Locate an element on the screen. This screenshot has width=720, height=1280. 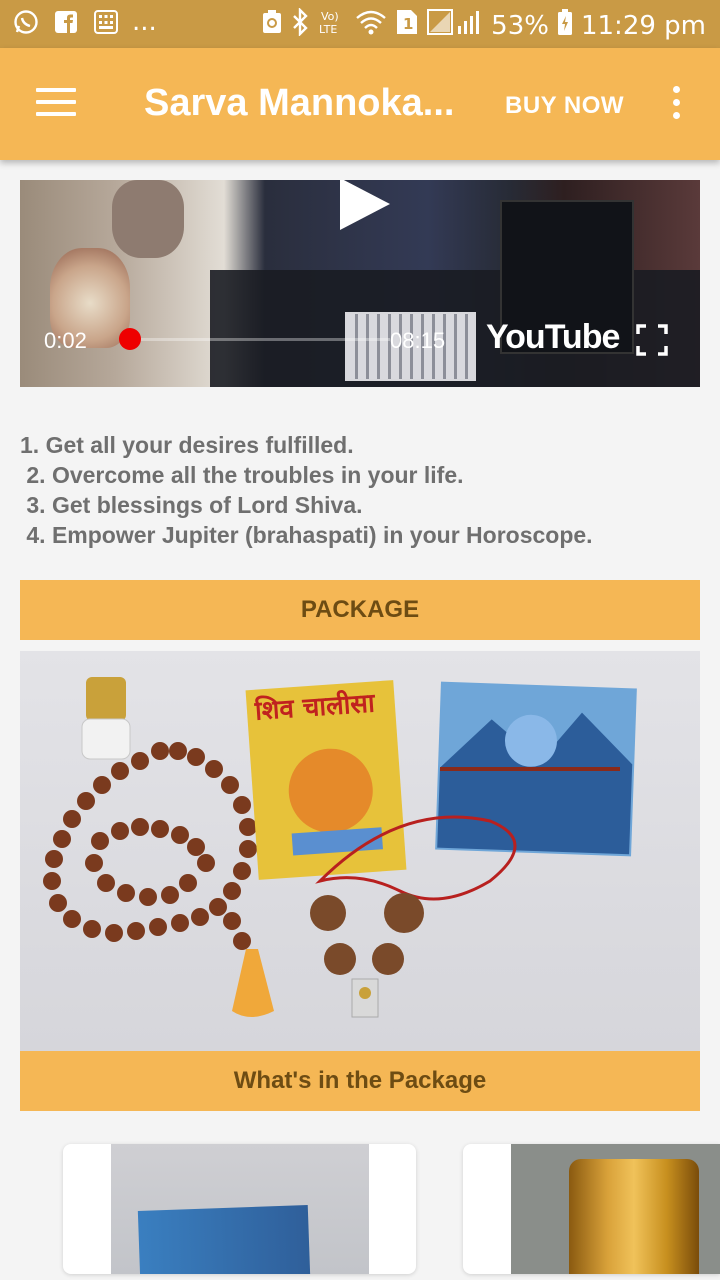
fullscreen-icon is located at coordinates (652, 340).